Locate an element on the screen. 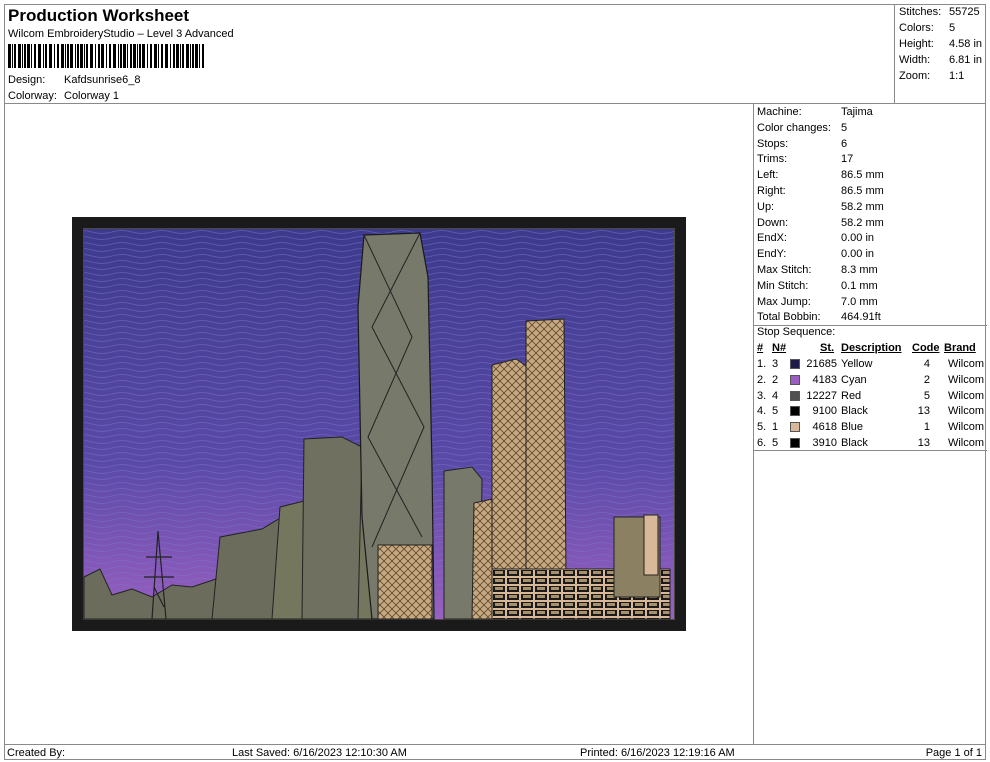 The image size is (990, 762). info-row: Right: 86.5 mm is located at coordinates (820, 191).